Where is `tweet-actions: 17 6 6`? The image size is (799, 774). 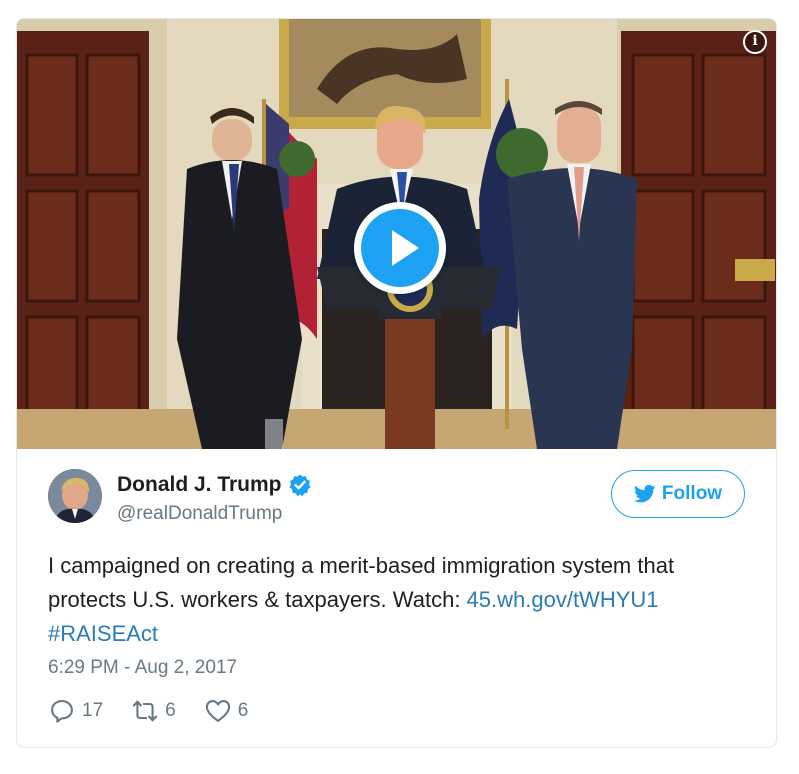
tweet-actions: 17 6 6 is located at coordinates (162, 711).